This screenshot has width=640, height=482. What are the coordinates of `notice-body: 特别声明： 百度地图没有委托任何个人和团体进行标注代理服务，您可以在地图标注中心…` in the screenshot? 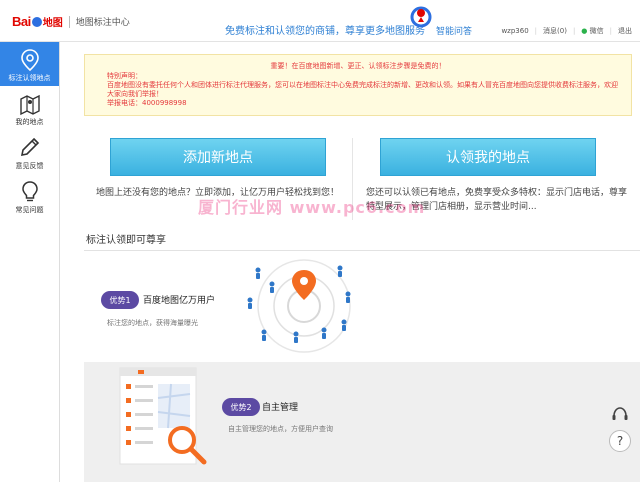 It's located at (357, 90).